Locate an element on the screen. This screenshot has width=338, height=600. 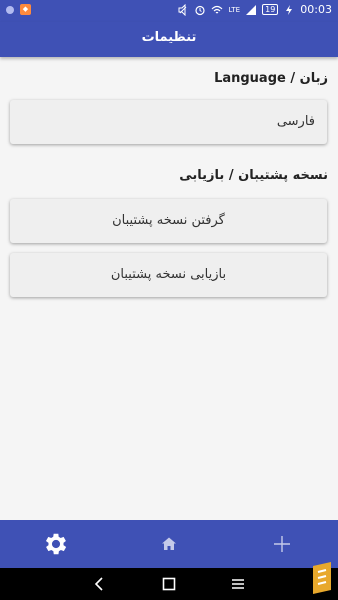
notification-area: ◆ is located at coordinates (18, 9).